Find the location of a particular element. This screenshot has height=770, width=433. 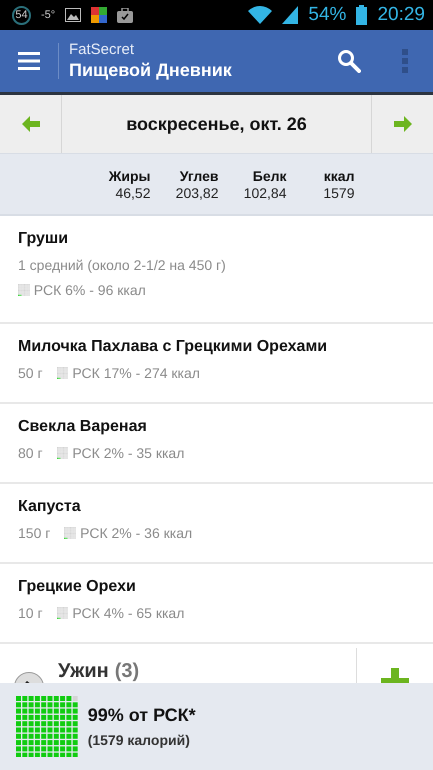

battery-icon is located at coordinates (362, 15).